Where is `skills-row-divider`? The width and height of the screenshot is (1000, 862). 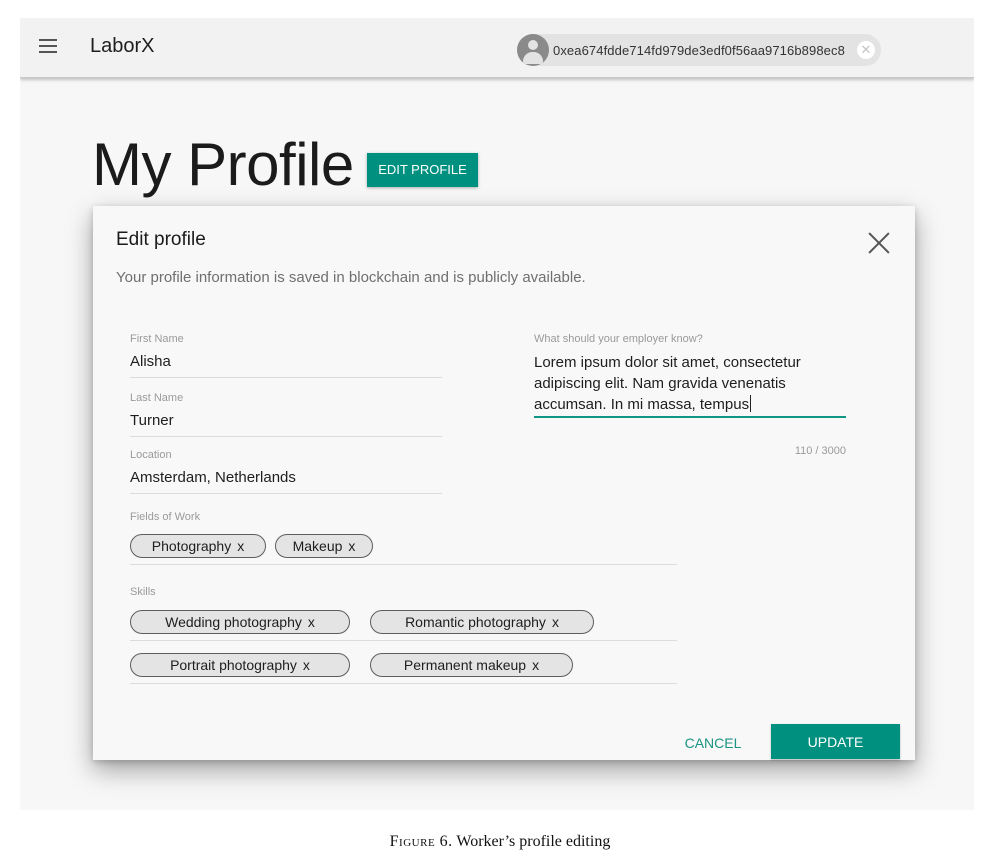
skills-row-divider is located at coordinates (403, 640).